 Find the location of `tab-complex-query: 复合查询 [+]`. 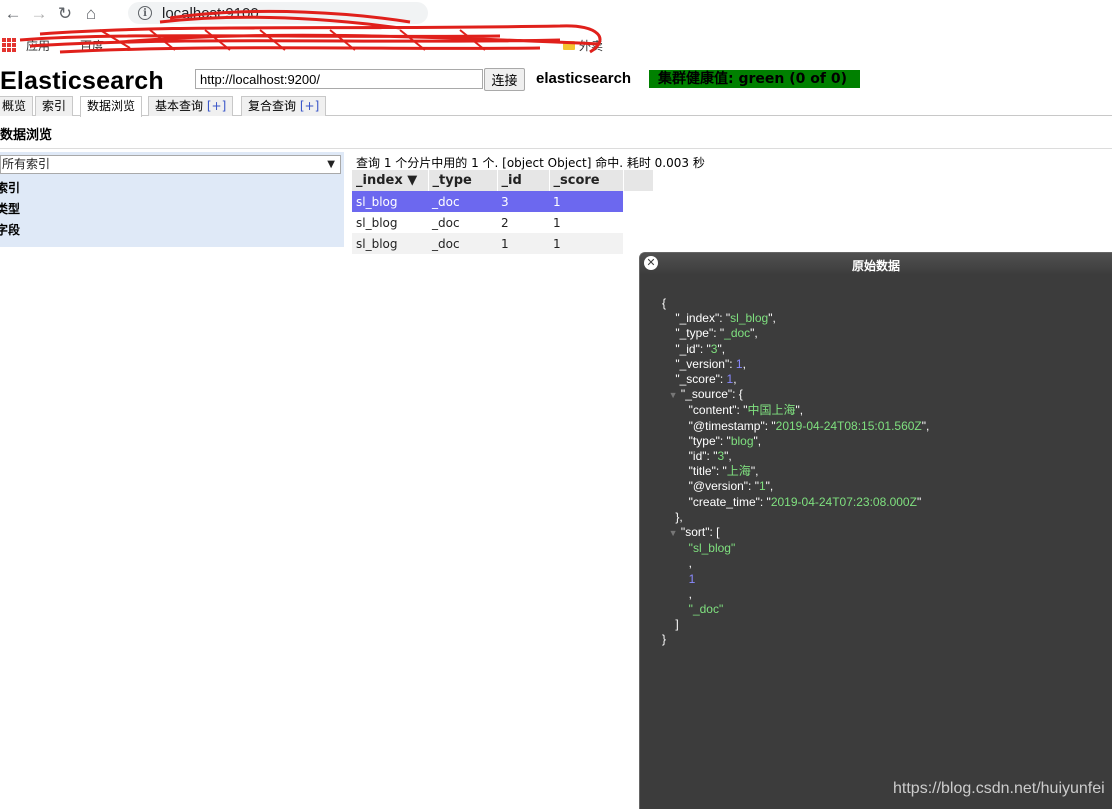

tab-complex-query: 复合查询 [+] is located at coordinates (284, 106).